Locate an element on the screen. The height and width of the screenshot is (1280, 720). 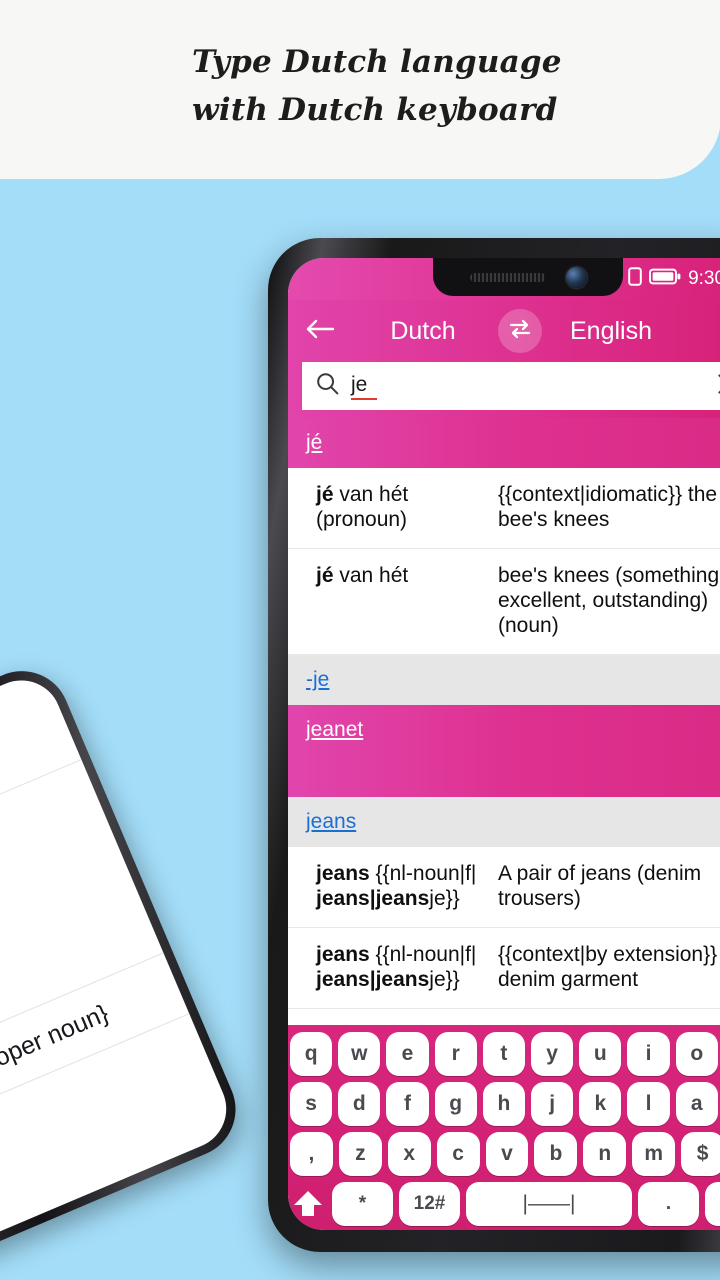
key-u: u is located at coordinates (600, 1054).